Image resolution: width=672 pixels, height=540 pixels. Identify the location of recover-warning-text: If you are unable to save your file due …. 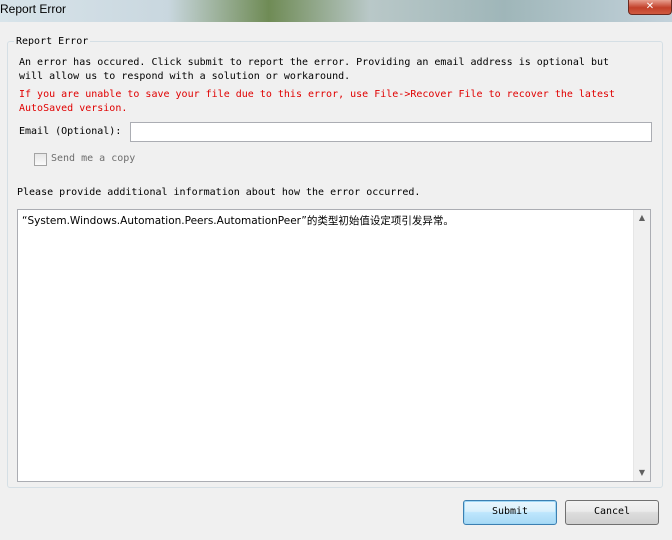
(317, 101).